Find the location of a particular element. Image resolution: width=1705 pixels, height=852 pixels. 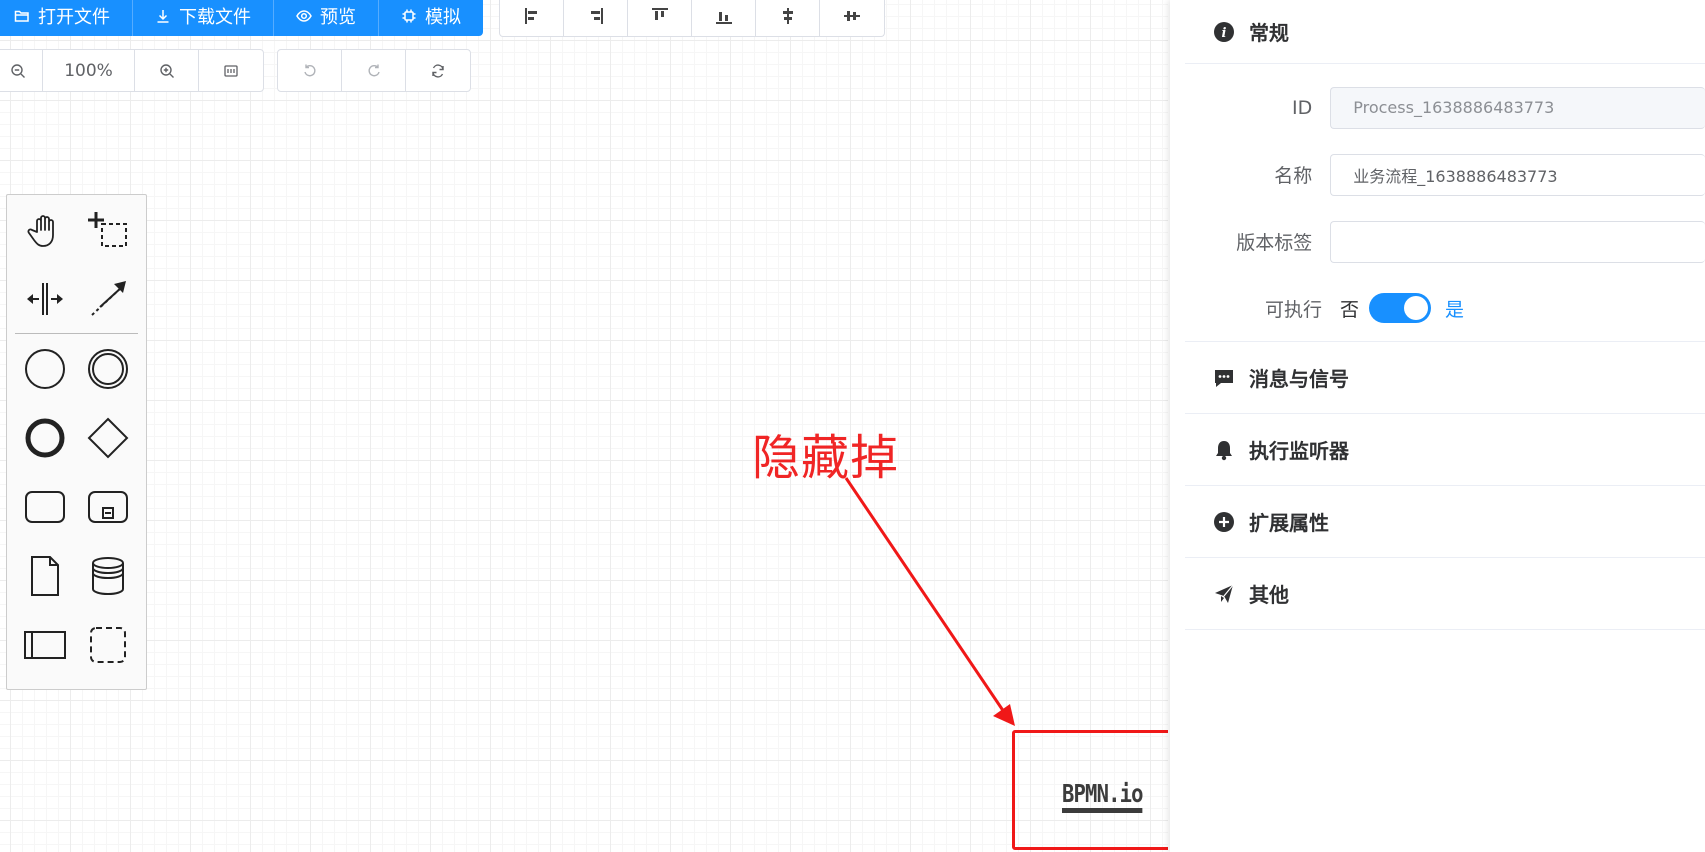

fit-viewport-button is located at coordinates (231, 70).